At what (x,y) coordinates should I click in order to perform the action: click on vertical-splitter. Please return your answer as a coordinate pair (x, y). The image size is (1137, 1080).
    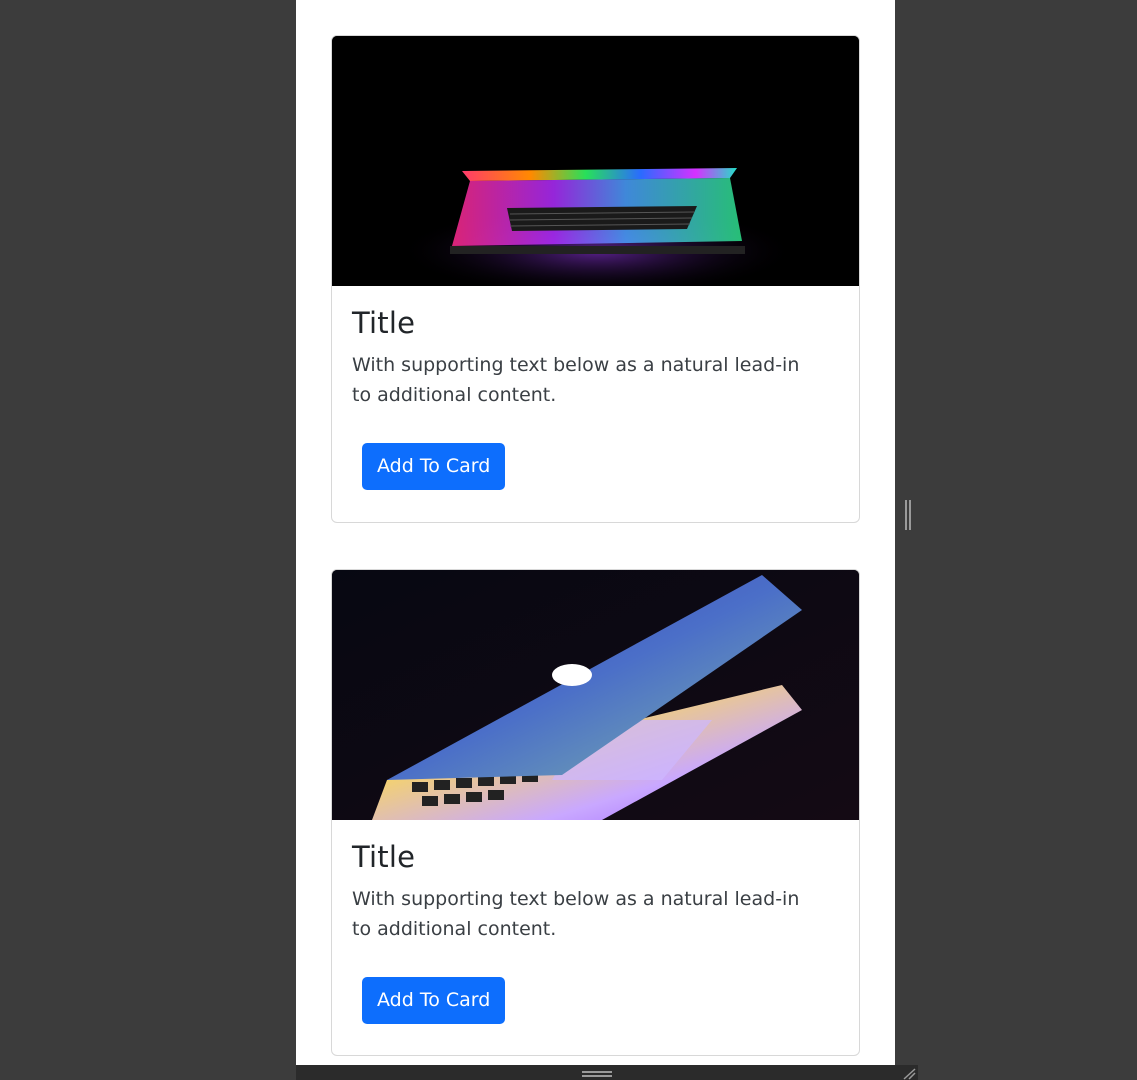
    Looking at the image, I should click on (907, 540).